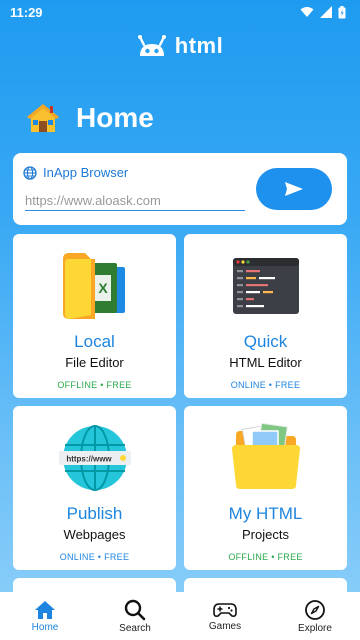 This screenshot has width=360, height=640. I want to click on nav-explore: Explore, so click(315, 616).